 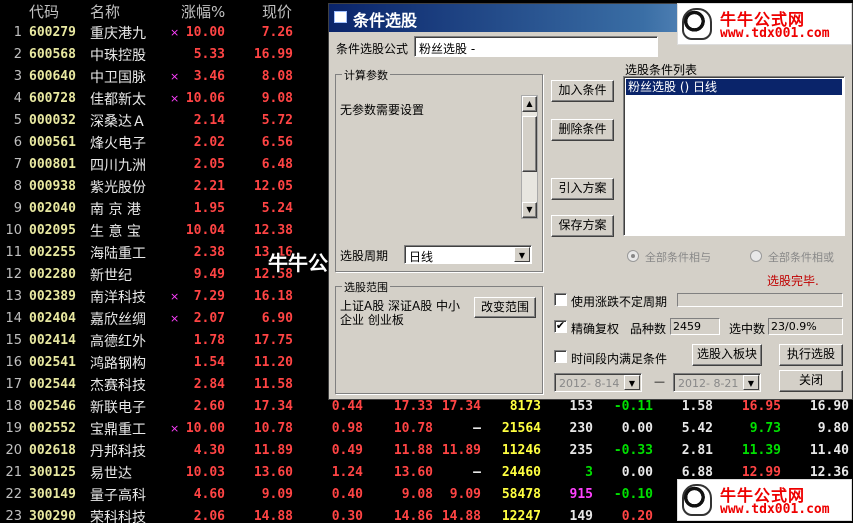 I want to click on header-price: 现价, so click(x=277, y=11).